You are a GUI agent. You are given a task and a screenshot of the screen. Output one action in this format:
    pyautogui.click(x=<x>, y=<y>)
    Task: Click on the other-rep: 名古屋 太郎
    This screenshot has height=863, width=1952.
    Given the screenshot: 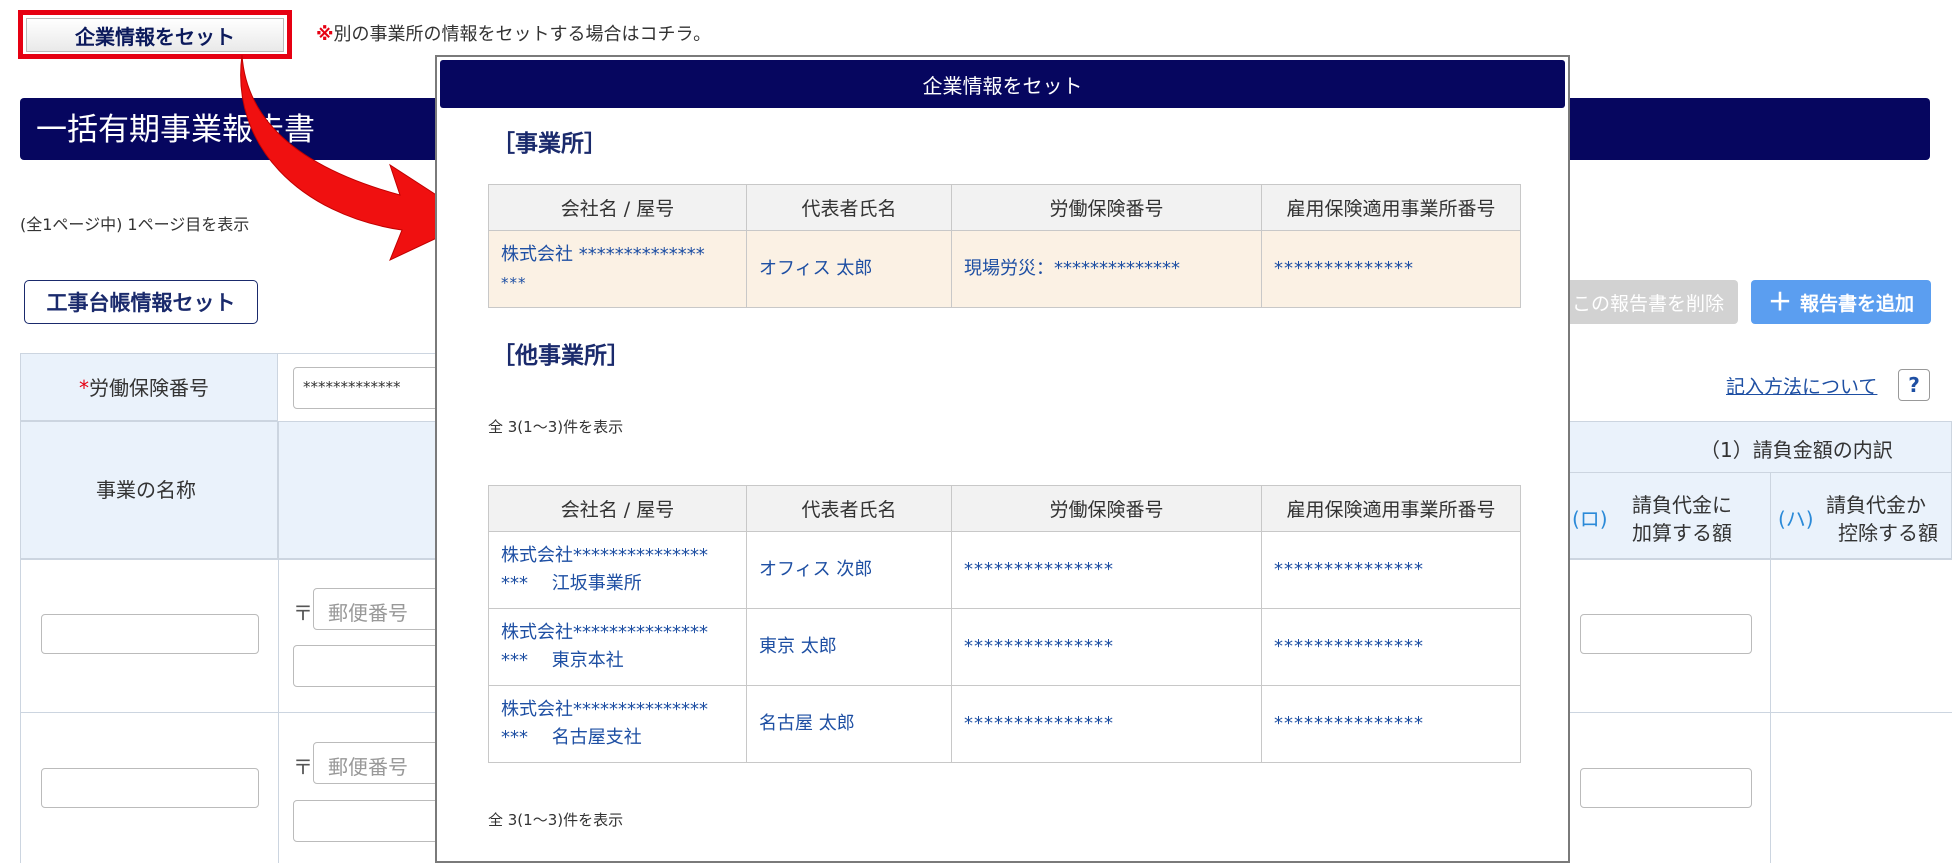 What is the action you would take?
    pyautogui.click(x=849, y=724)
    